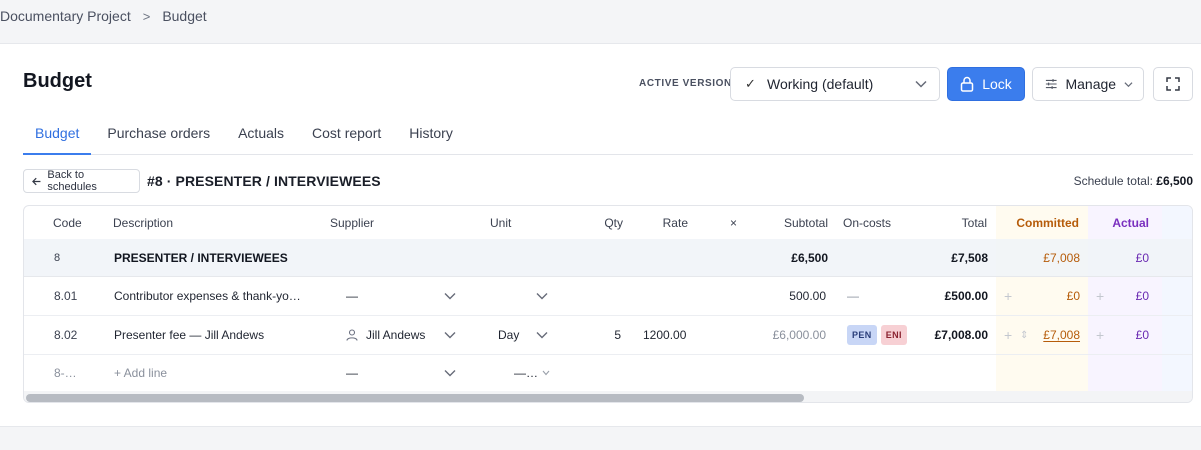 The height and width of the screenshot is (450, 1201). Describe the element at coordinates (352, 222) in the screenshot. I see `col-header-supplier: Supplier` at that location.